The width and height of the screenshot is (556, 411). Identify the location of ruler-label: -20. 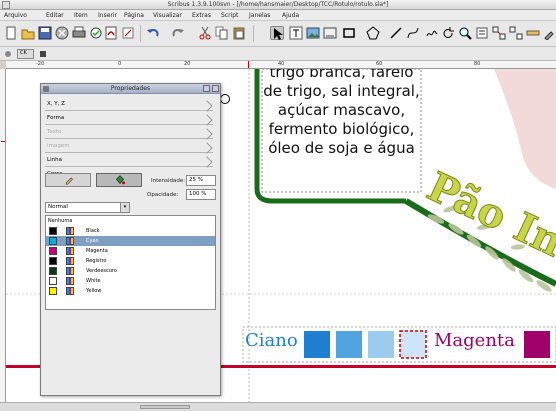
(40, 64).